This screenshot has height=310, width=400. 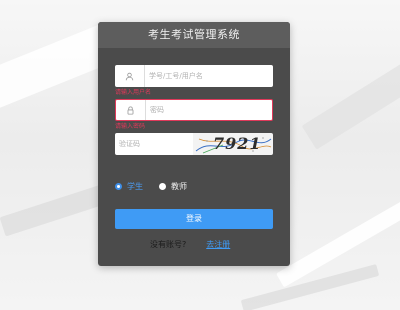 What do you see at coordinates (162, 186) in the screenshot?
I see `radio-unchecked-icon` at bounding box center [162, 186].